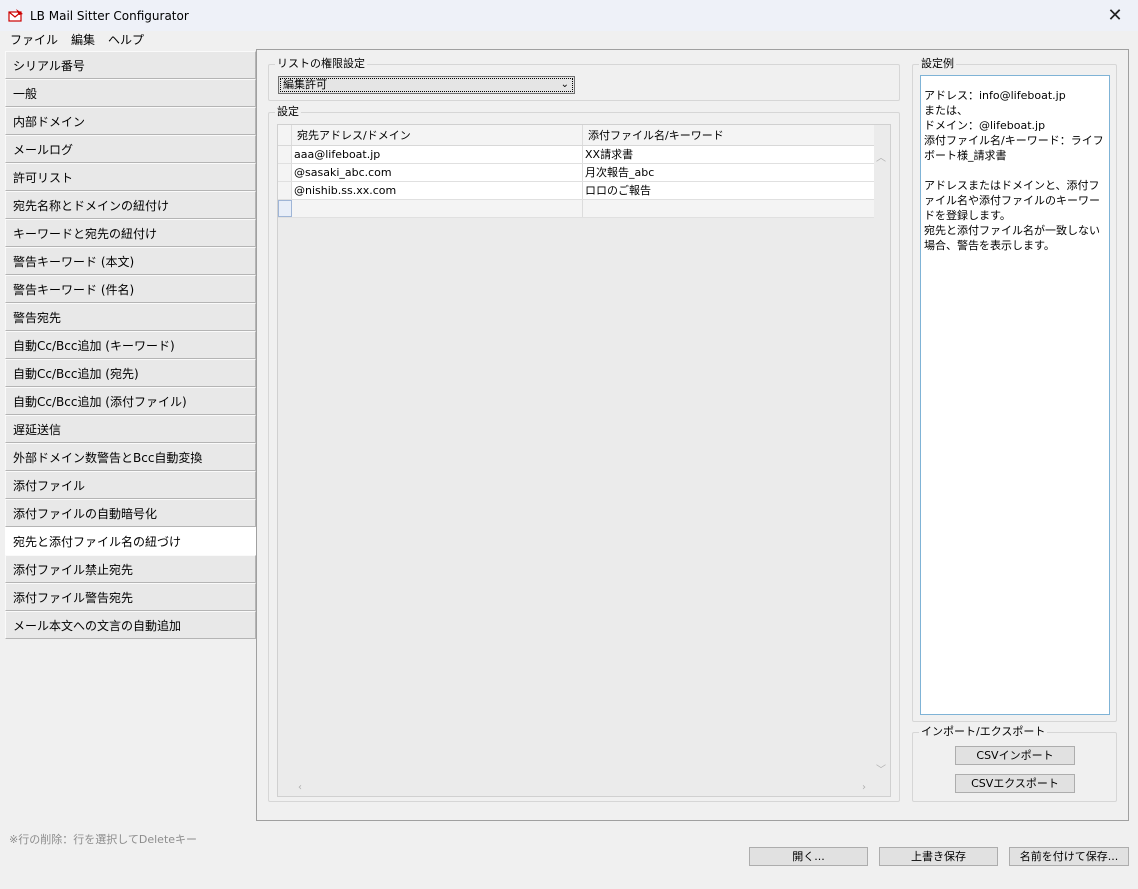 Image resolution: width=1138 pixels, height=889 pixels. I want to click on attachment-cell: 月次報告_abc, so click(728, 172).